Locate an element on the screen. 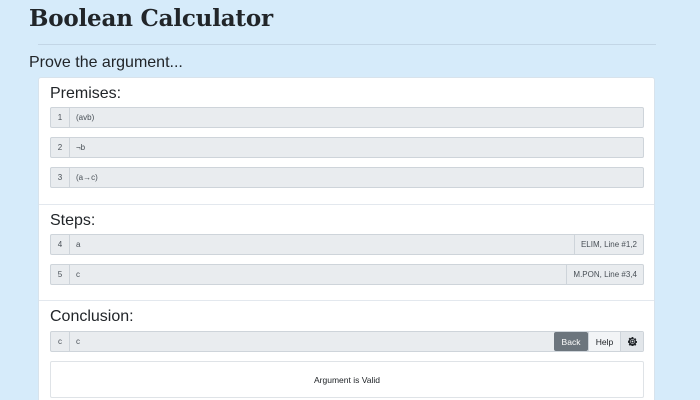 This screenshot has height=400, width=700. conclusion-heading: Conclusion: is located at coordinates (92, 316).